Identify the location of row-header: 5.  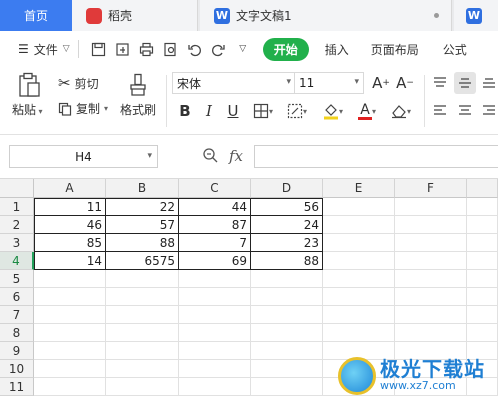
(17, 279).